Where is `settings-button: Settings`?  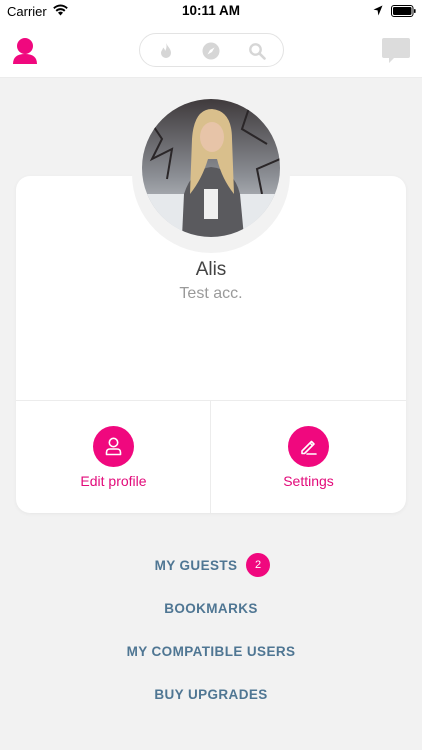 settings-button: Settings is located at coordinates (308, 457).